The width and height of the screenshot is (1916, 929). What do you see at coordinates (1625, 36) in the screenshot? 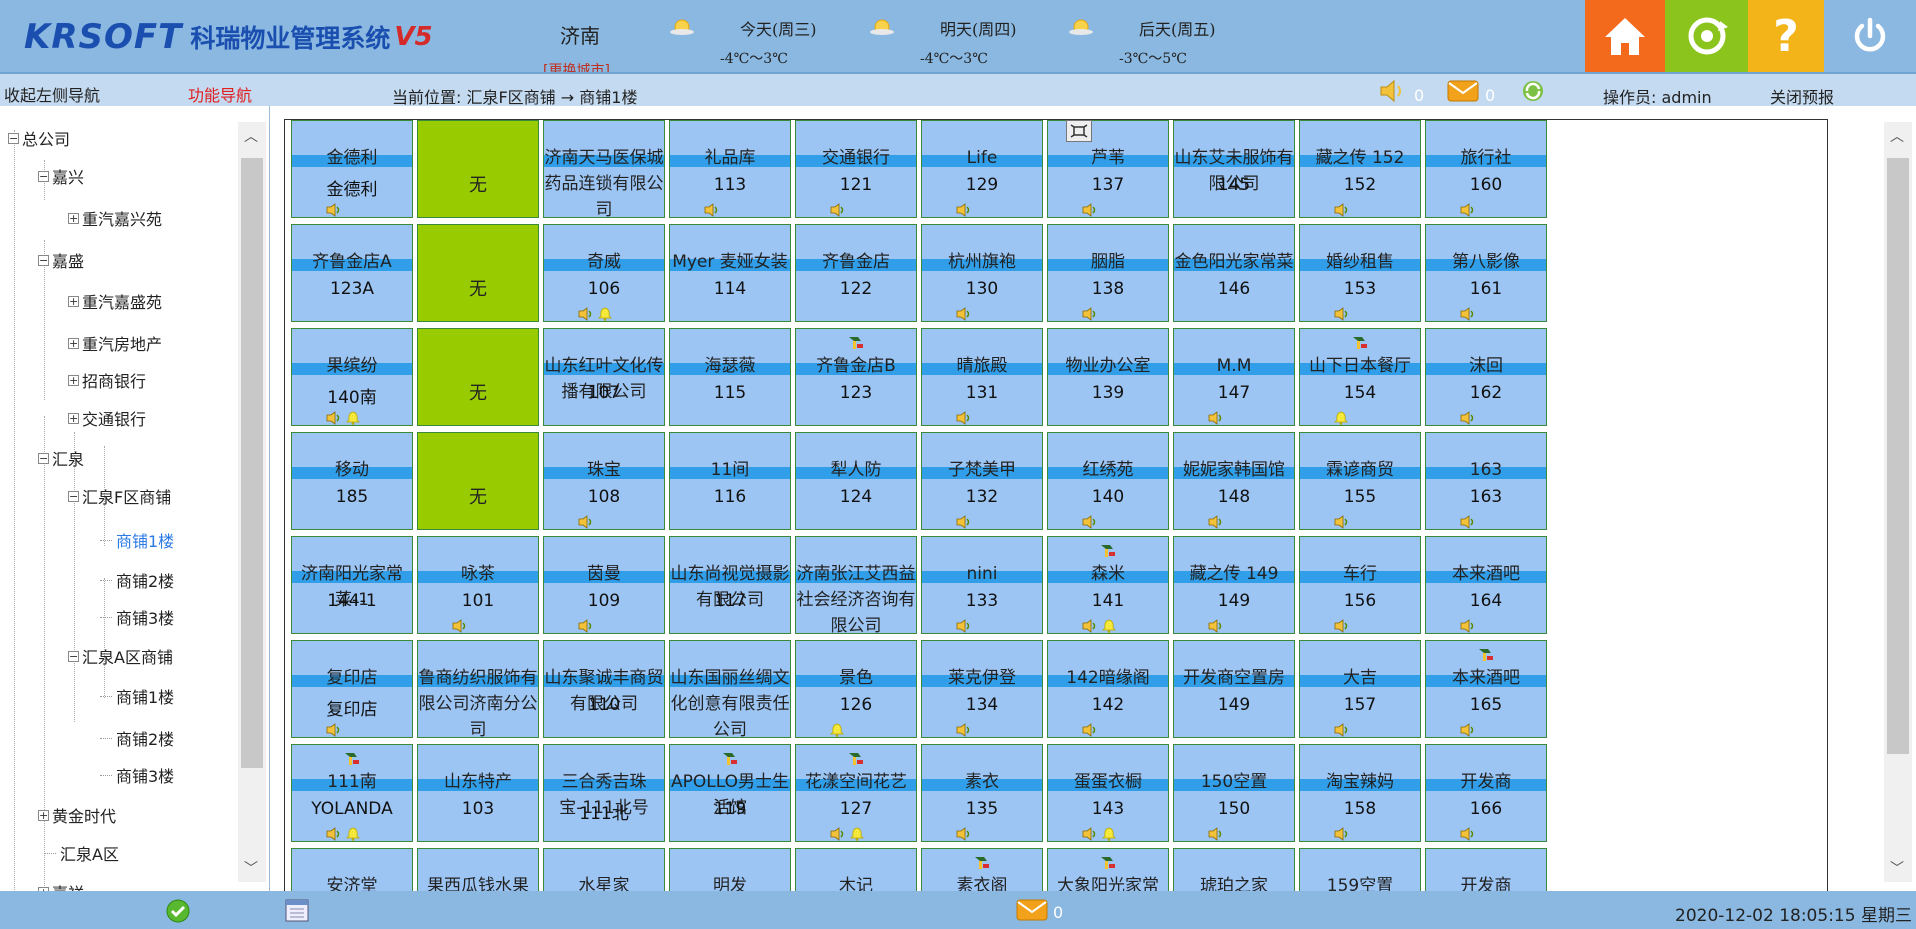
I see `home-button` at bounding box center [1625, 36].